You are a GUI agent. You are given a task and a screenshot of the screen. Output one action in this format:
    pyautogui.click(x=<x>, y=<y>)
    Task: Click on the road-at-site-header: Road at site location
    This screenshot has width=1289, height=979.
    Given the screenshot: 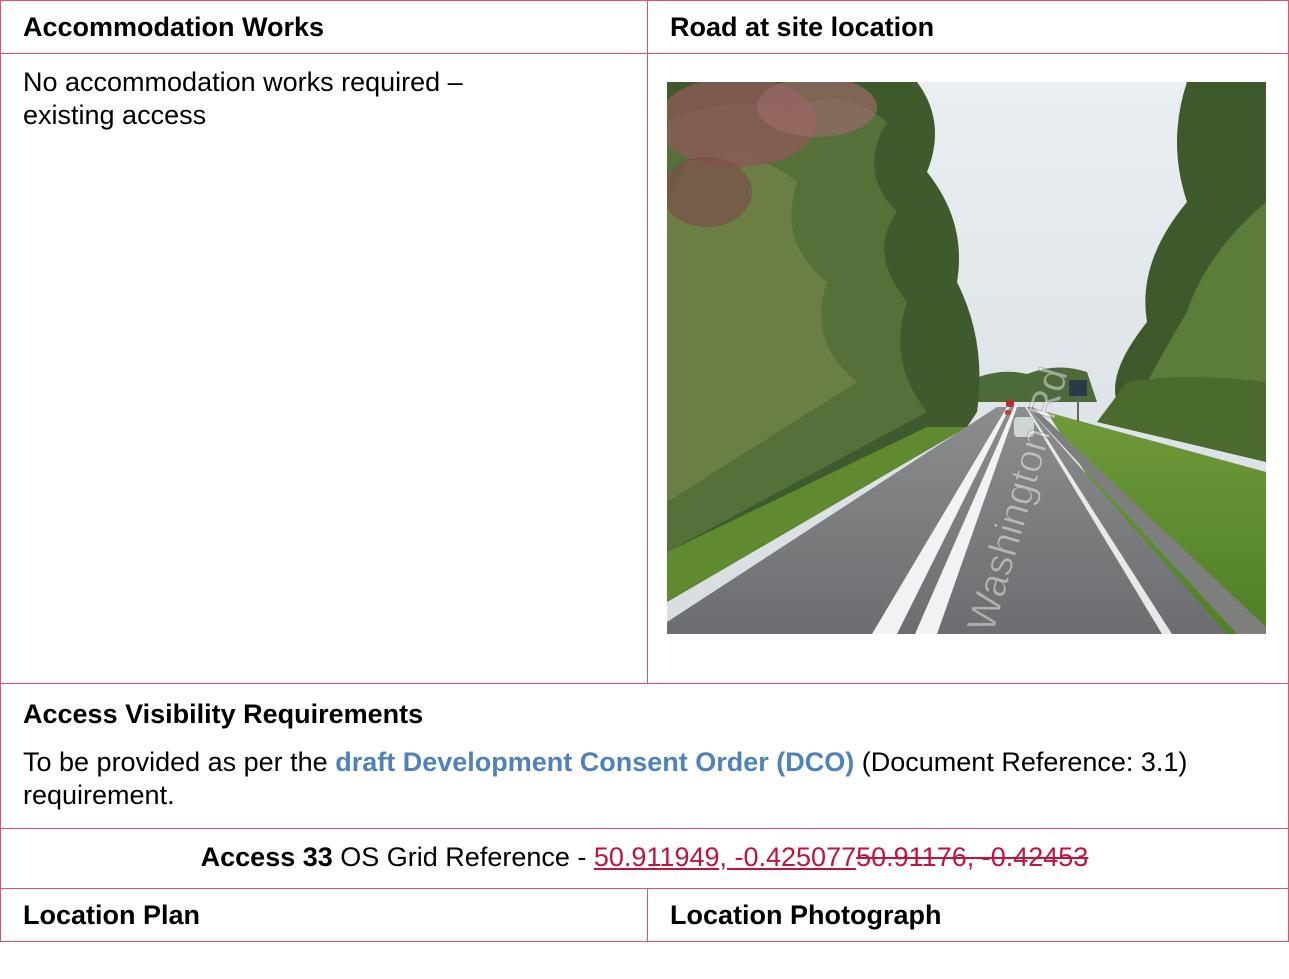 What is the action you would take?
    pyautogui.click(x=968, y=27)
    